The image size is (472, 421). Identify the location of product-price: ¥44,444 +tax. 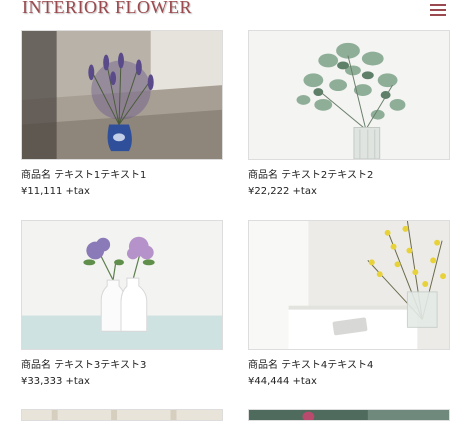
(282, 381).